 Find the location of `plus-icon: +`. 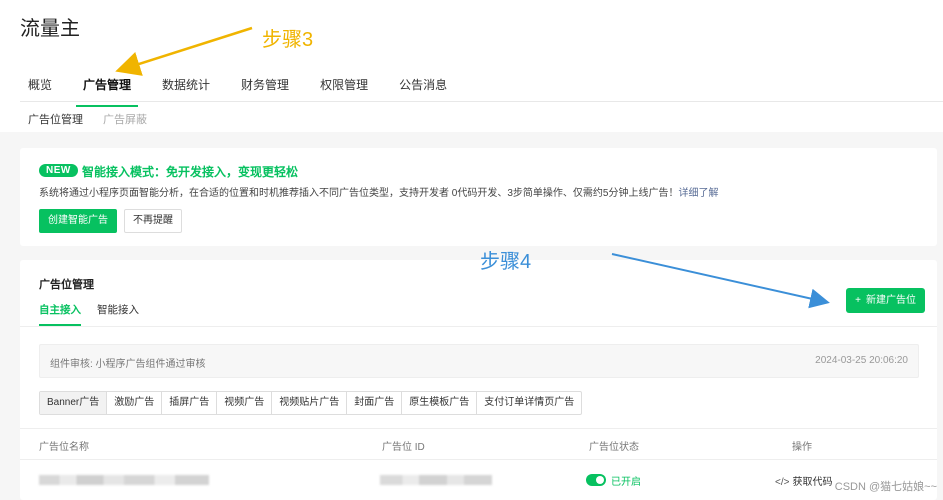

plus-icon: + is located at coordinates (858, 300).